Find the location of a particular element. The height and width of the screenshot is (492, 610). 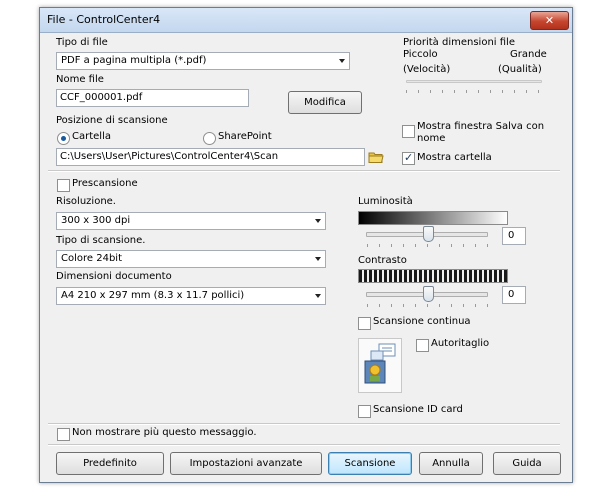

contrast-slider-thumb is located at coordinates (428, 294).